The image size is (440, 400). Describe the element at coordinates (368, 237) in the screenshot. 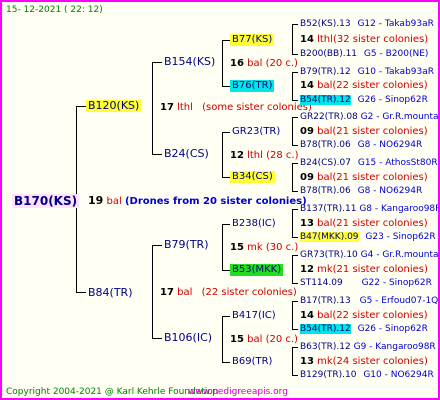

I see `node-gen4: B47(MKK).09 G23 - Sinop62R` at that location.